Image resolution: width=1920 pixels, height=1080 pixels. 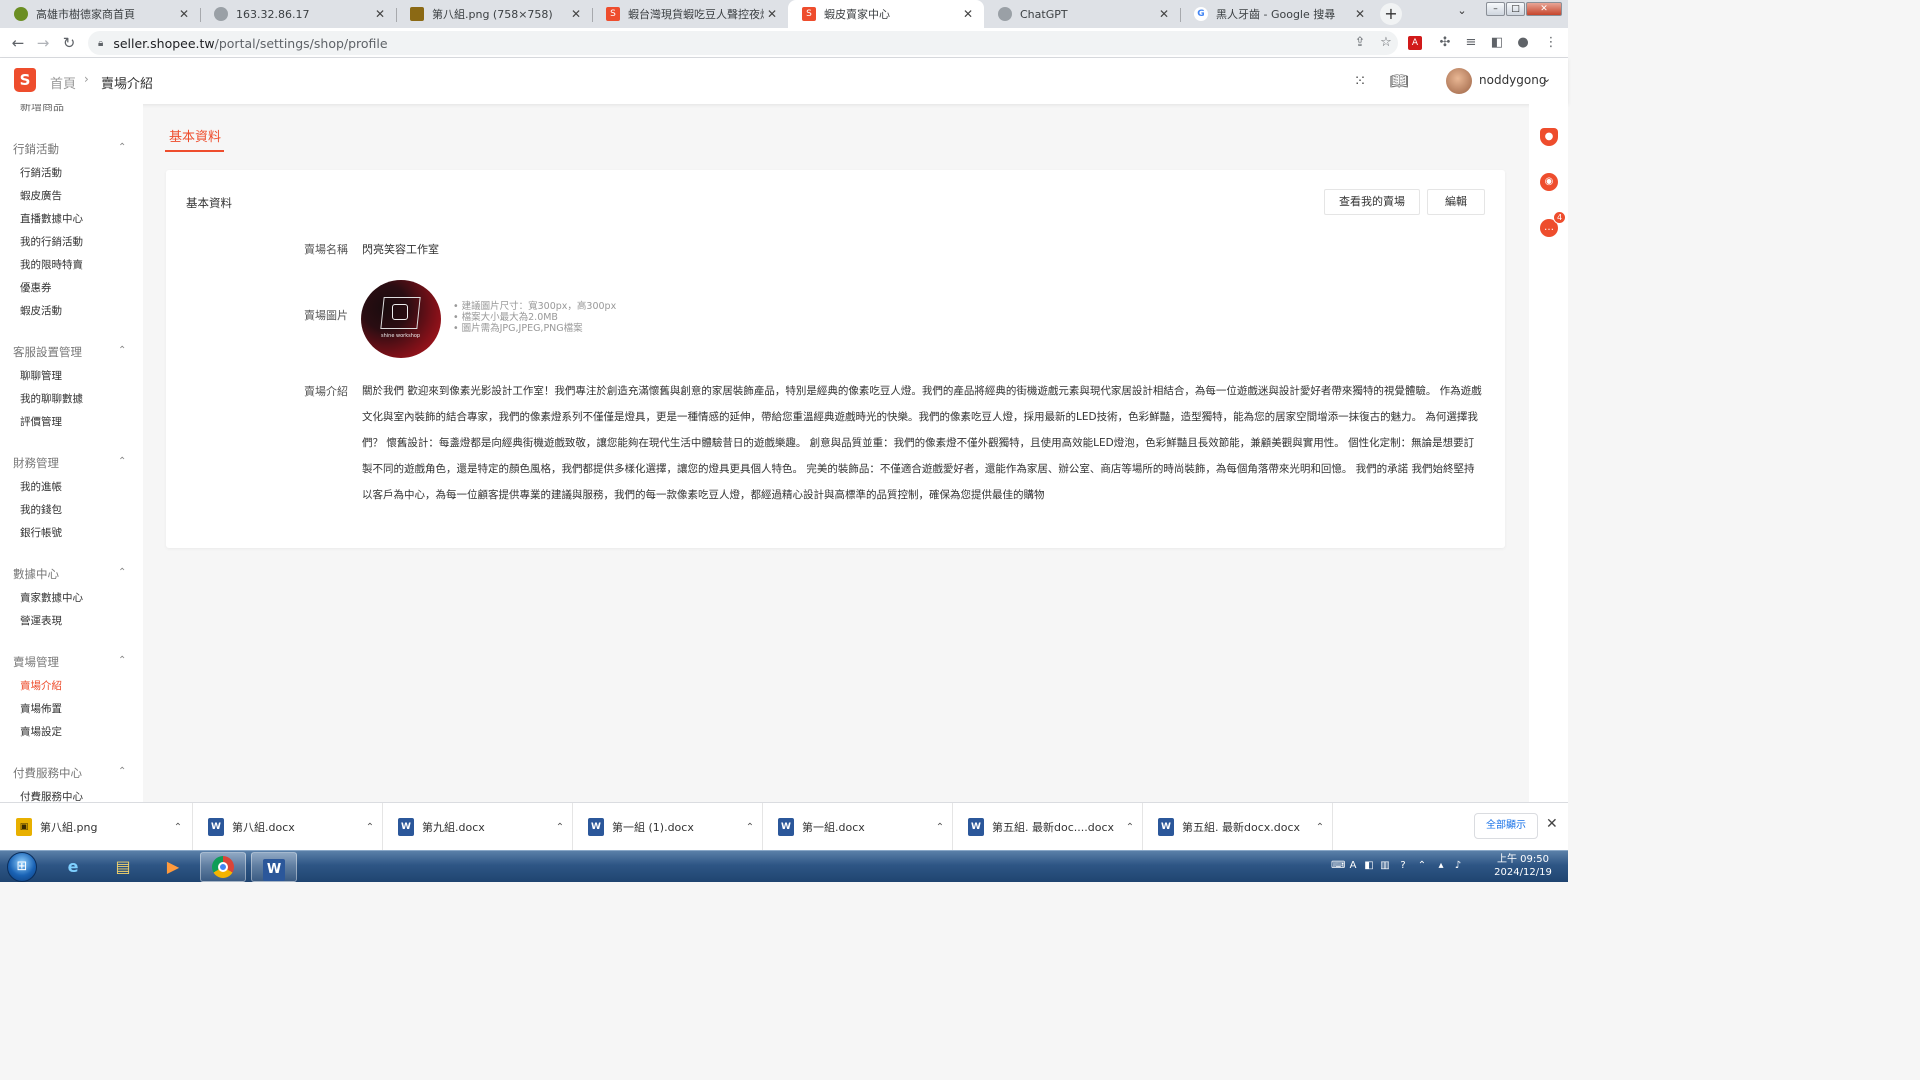 I want to click on acrobat-extension-icon: A, so click(x=1415, y=43).